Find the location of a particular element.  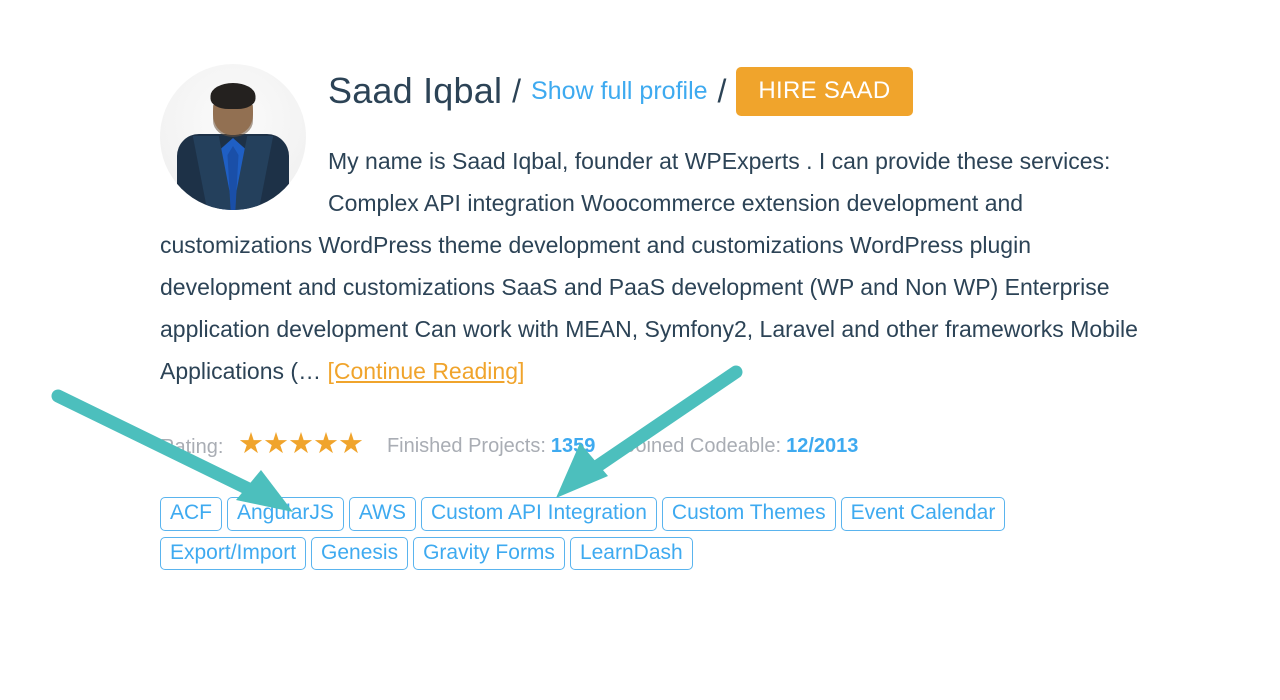

avatar-hair is located at coordinates (233, 95).